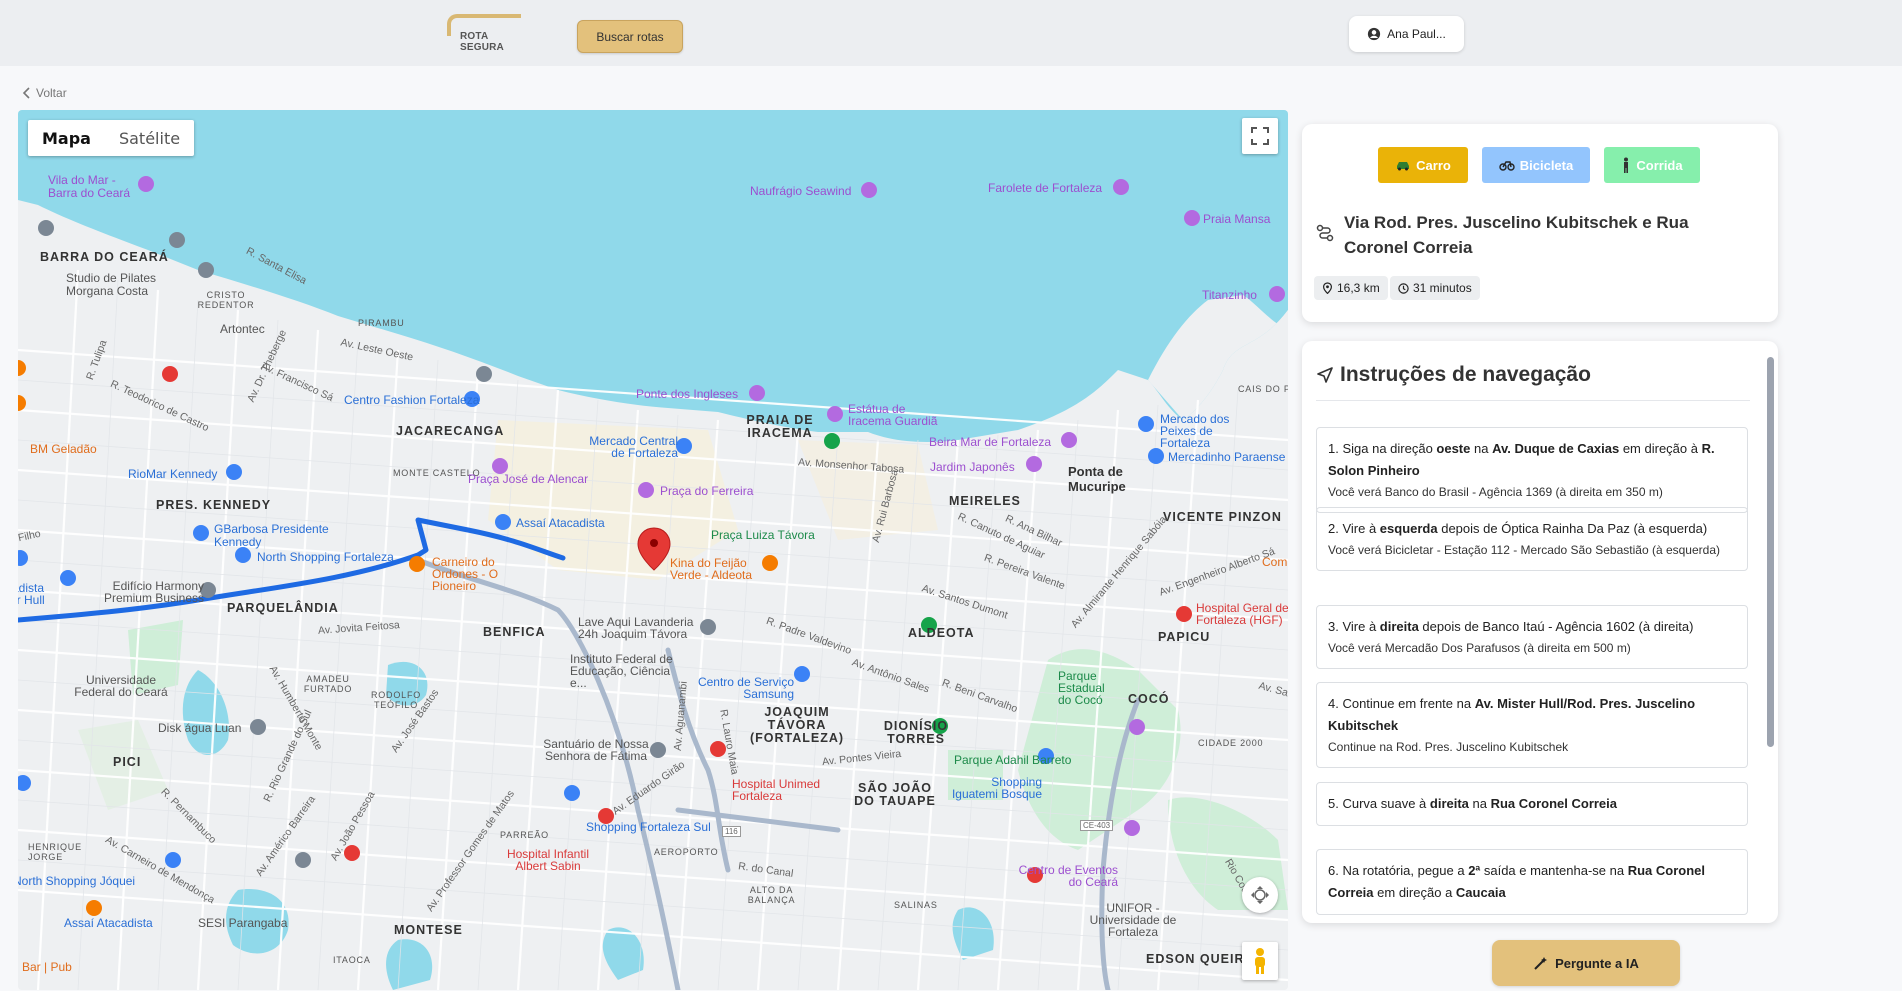 This screenshot has width=1902, height=991. Describe the element at coordinates (43, 588) in the screenshot. I see `poi-assai-hull: Assaí Atacadista Mister Hull` at that location.